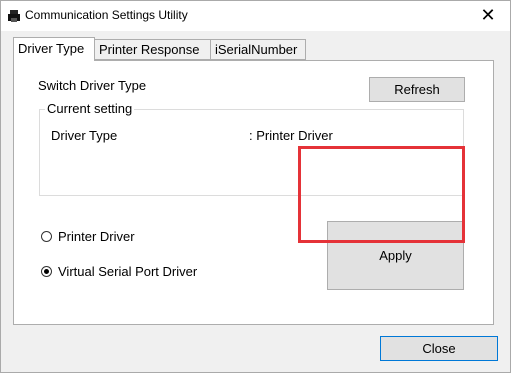 This screenshot has height=374, width=512. What do you see at coordinates (255, 16) in the screenshot?
I see `title-bar: Communication Settings Utility ✕` at bounding box center [255, 16].